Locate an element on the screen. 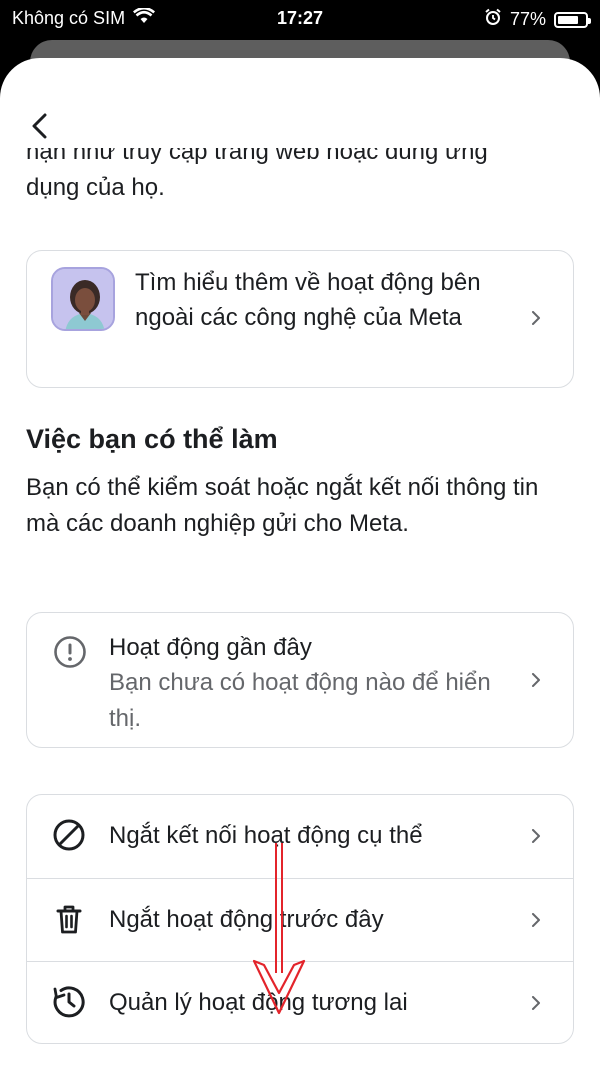  recent-activity-title: Hoạt động gần đây is located at coordinates (210, 647).